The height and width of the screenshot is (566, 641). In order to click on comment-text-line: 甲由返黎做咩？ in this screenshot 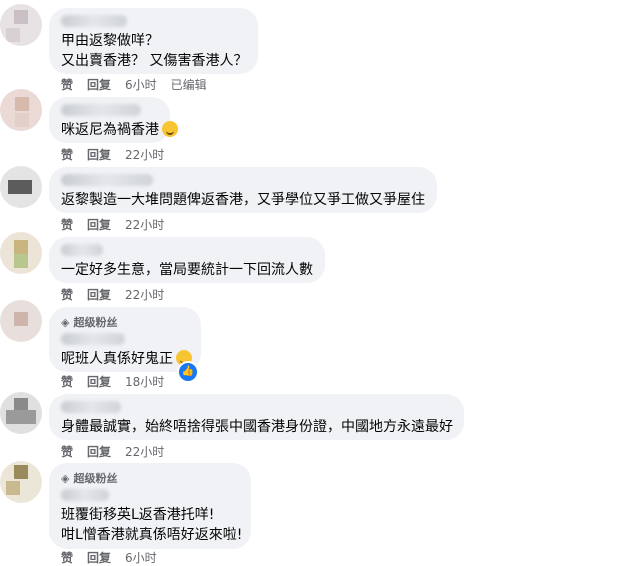, I will do `click(110, 41)`.